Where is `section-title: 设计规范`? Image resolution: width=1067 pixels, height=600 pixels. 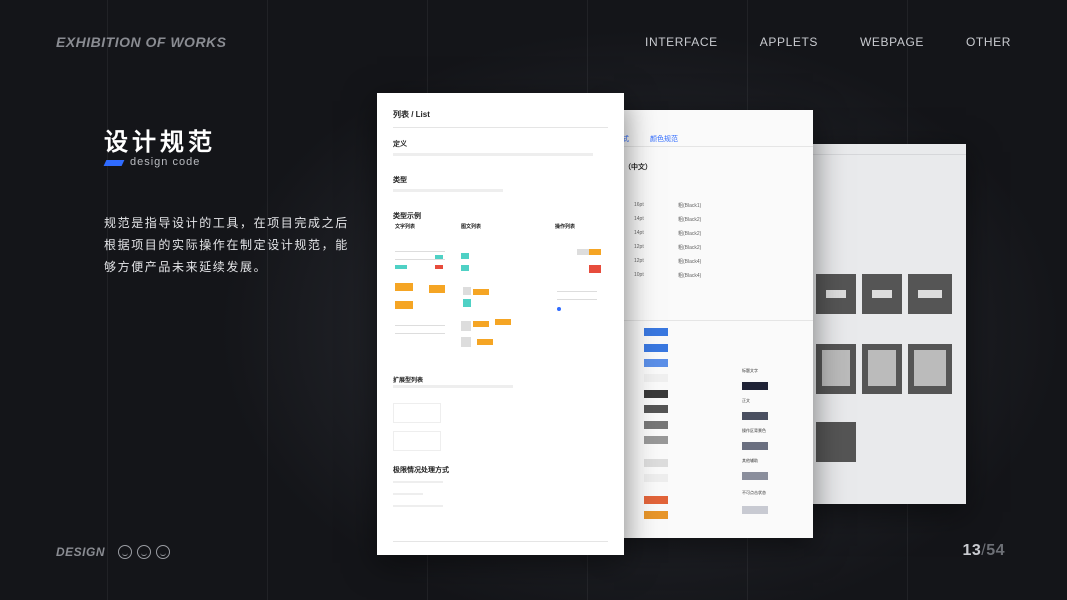
section-title: 设计规范 is located at coordinates (160, 142).